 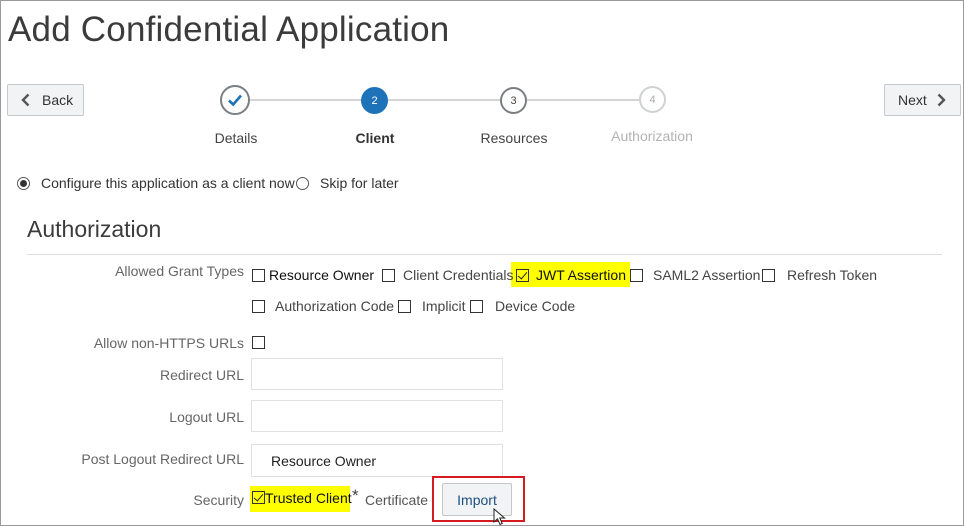 What do you see at coordinates (652, 99) in the screenshot?
I see `train-stop-authorization: 4` at bounding box center [652, 99].